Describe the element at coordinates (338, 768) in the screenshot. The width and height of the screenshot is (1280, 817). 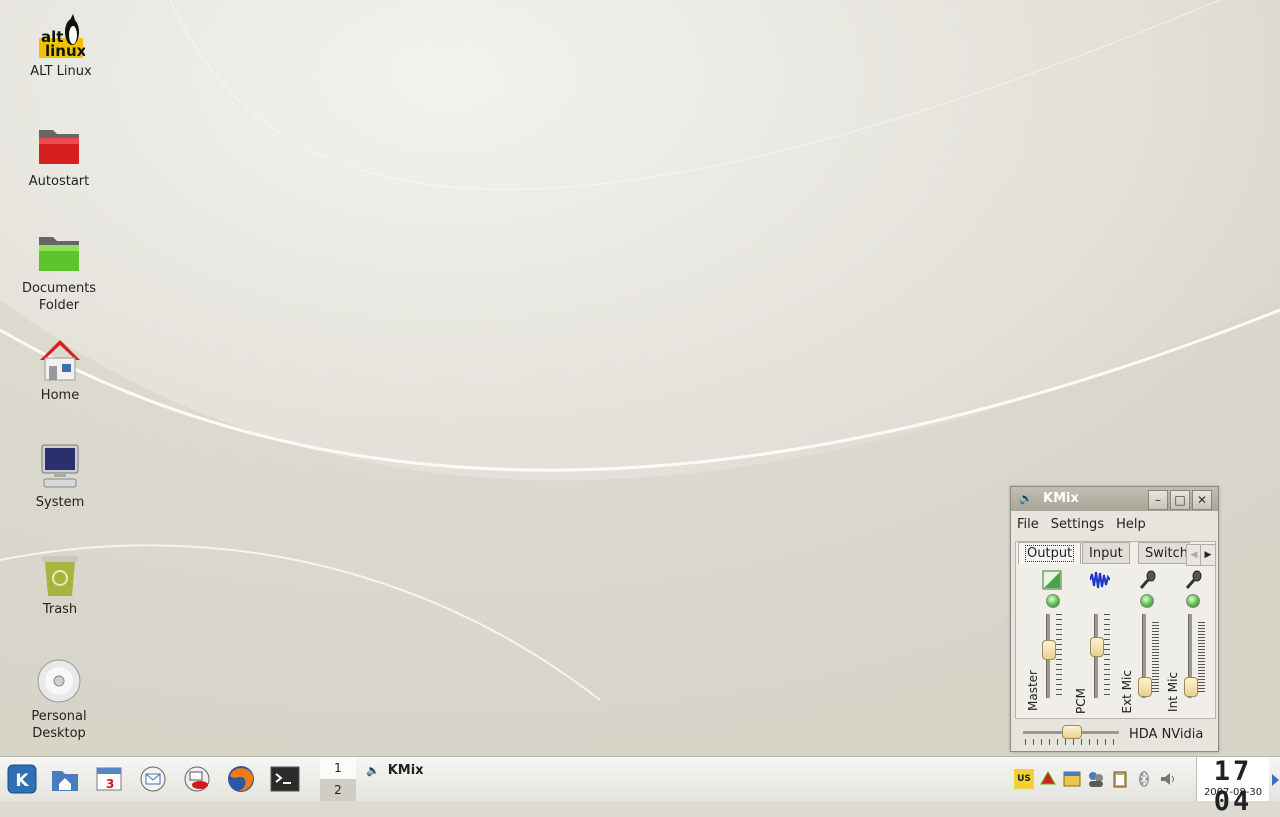
I see `pager-desktop-1: 1` at that location.